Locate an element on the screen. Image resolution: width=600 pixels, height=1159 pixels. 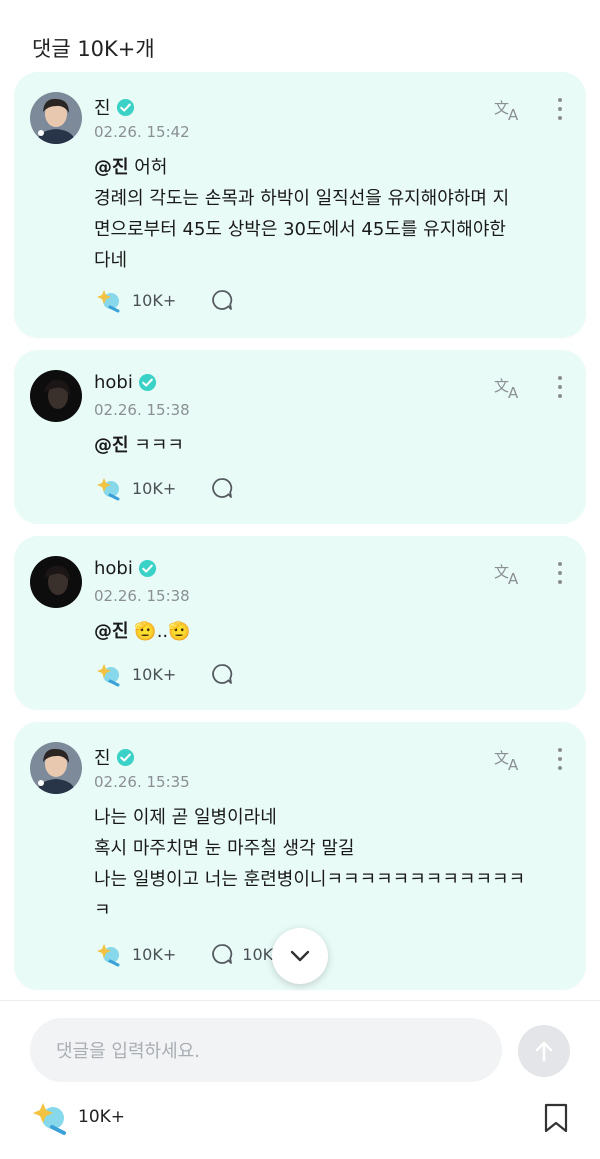
comment-actions: 10K+ 10K+ is located at coordinates (190, 954).